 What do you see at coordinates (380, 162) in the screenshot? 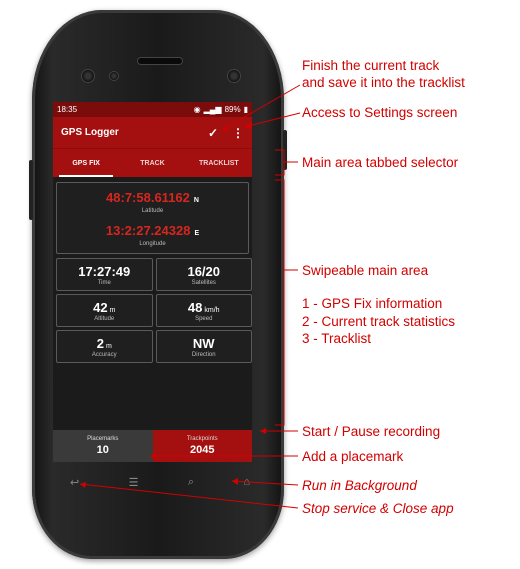
I see `annotation-tabbed: Main area tabbed selector` at bounding box center [380, 162].